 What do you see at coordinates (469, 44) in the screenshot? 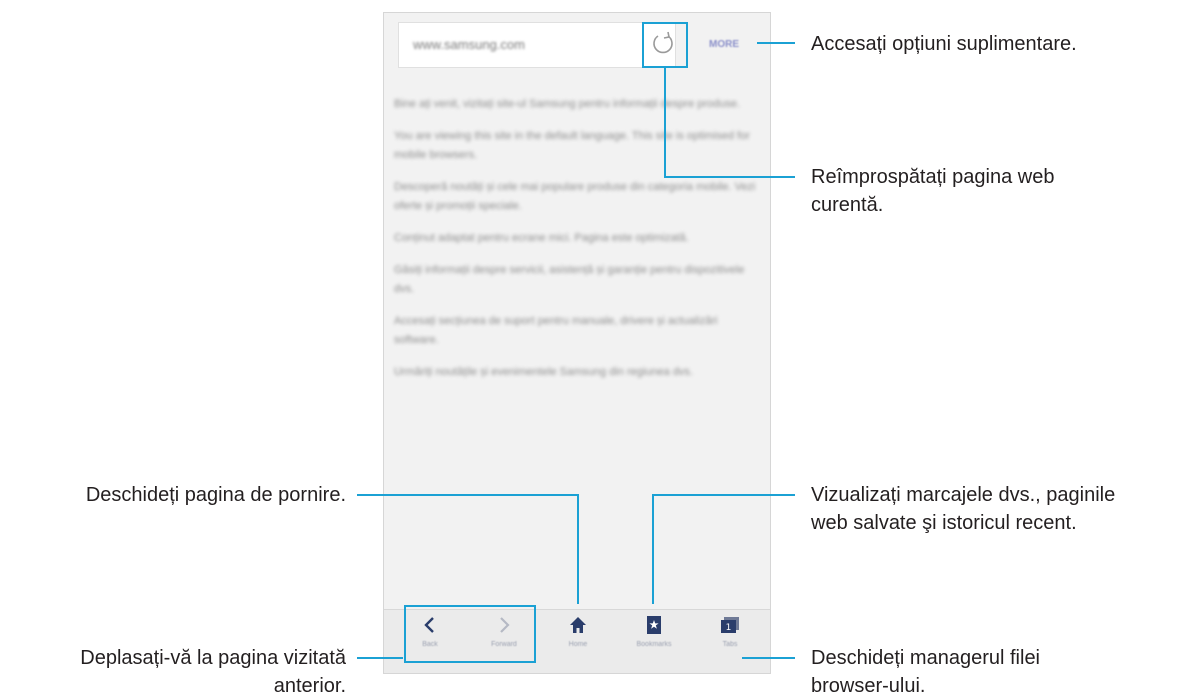
I see `url-text: www.samsung.com` at bounding box center [469, 44].